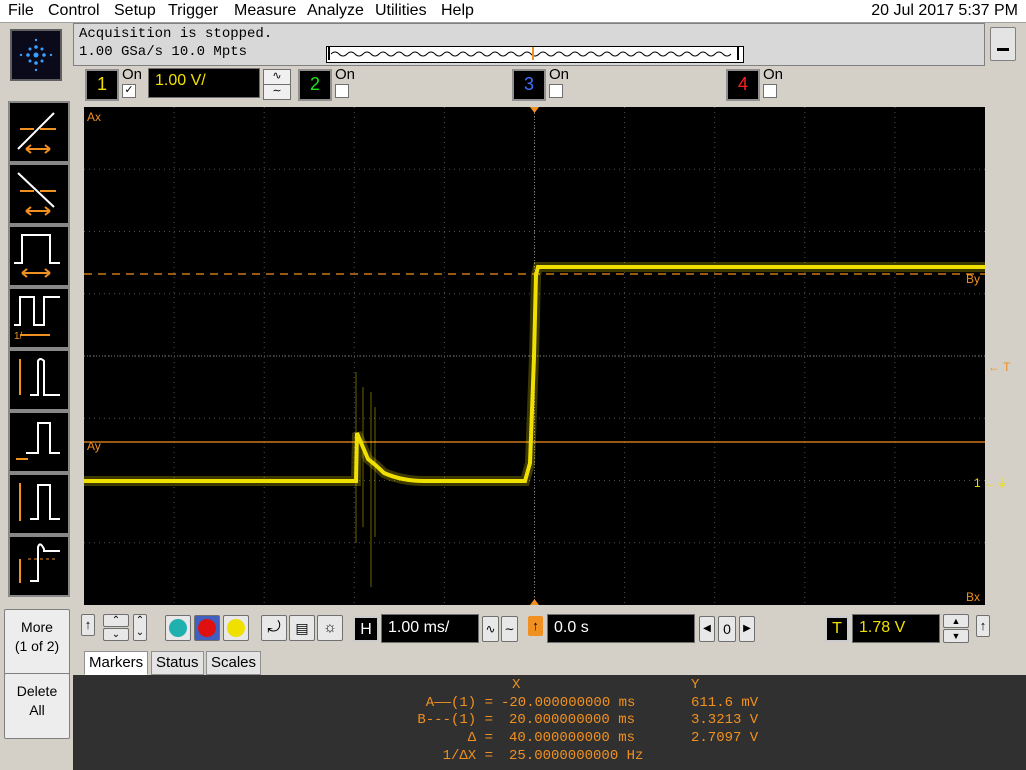  Describe the element at coordinates (39, 194) in the screenshot. I see `fall-time-icon` at that location.